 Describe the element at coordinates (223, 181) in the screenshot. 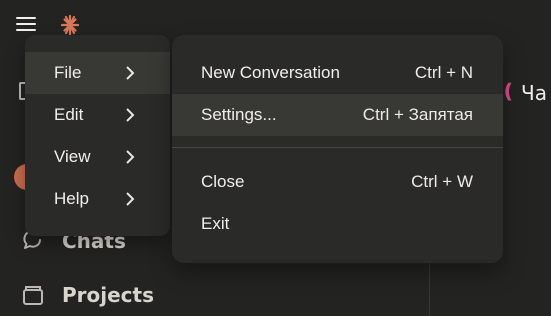

I see `submenu-item-label: Close` at that location.